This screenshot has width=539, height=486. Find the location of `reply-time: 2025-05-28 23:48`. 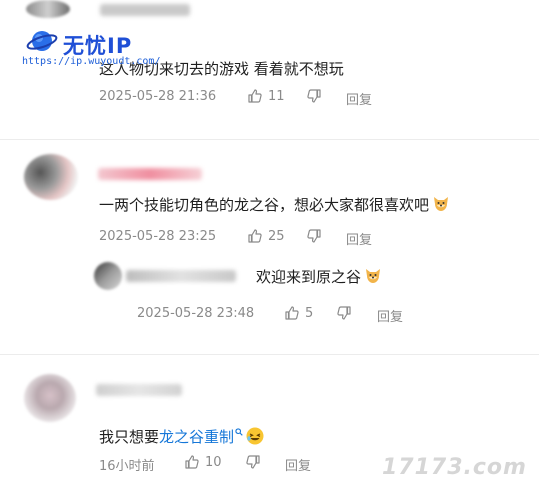

reply-time: 2025-05-28 23:48 is located at coordinates (196, 313).